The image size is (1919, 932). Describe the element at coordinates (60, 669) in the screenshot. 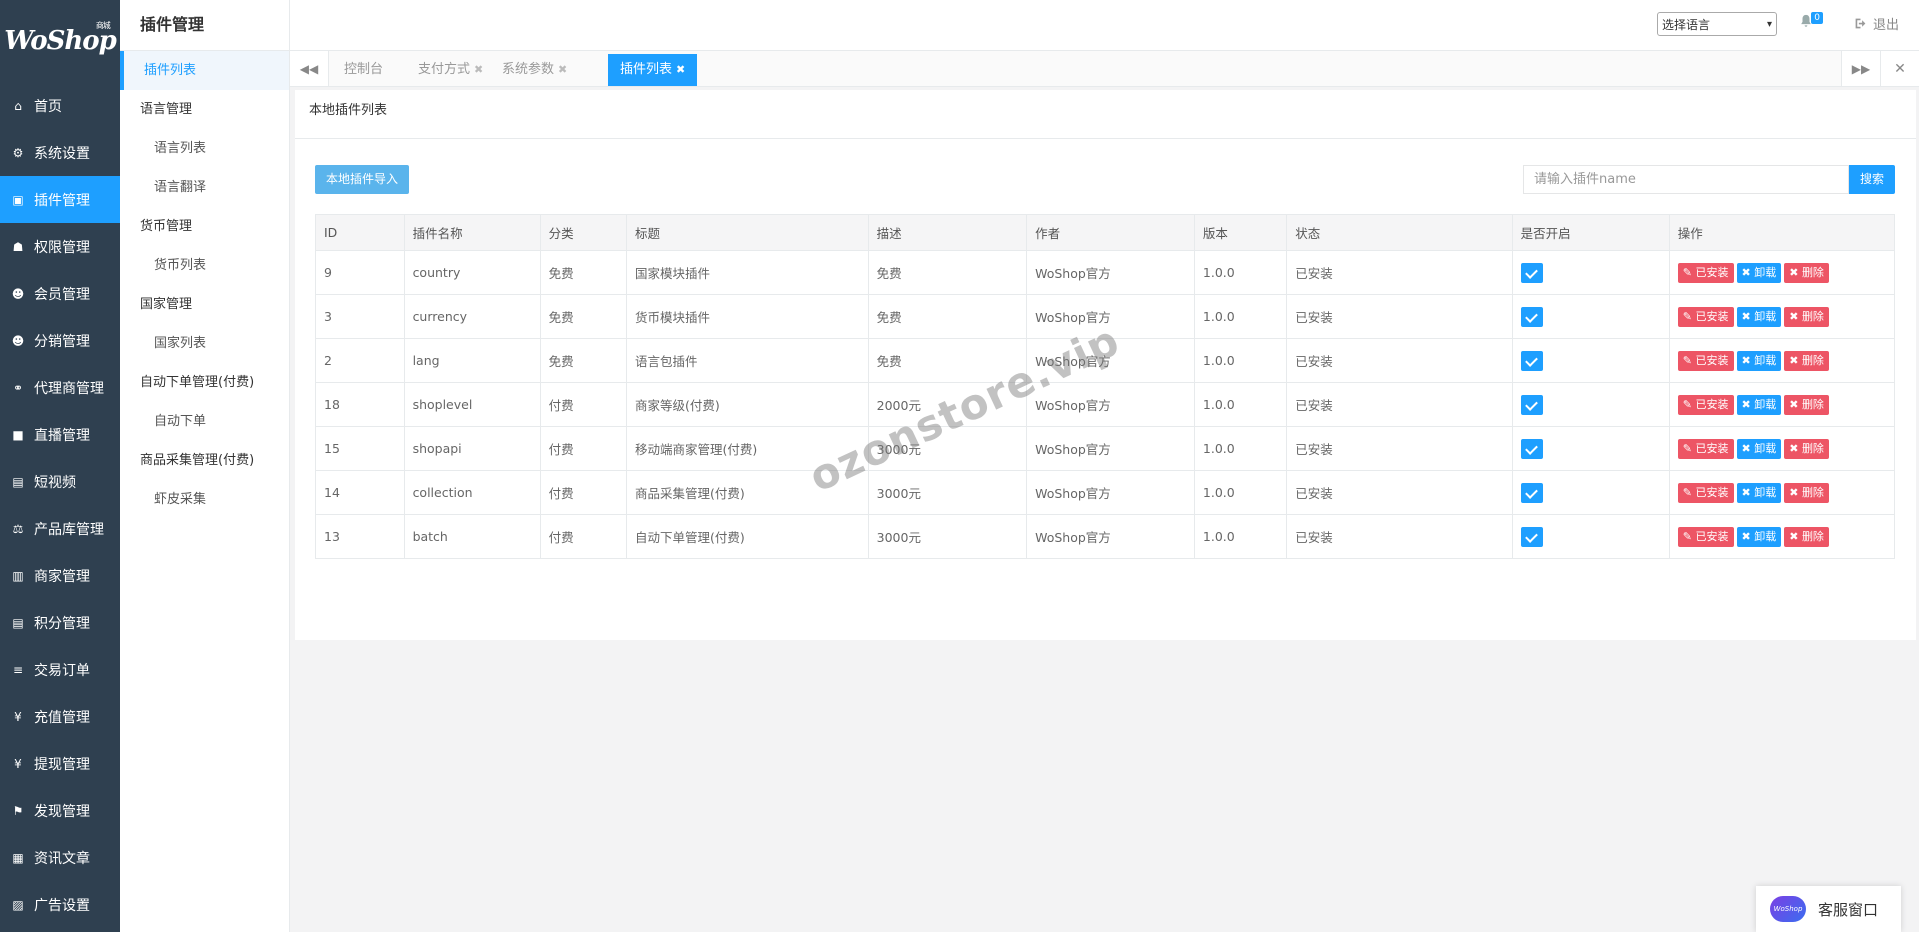

I see `sidebar-item-12: ≡ 交易订单` at that location.